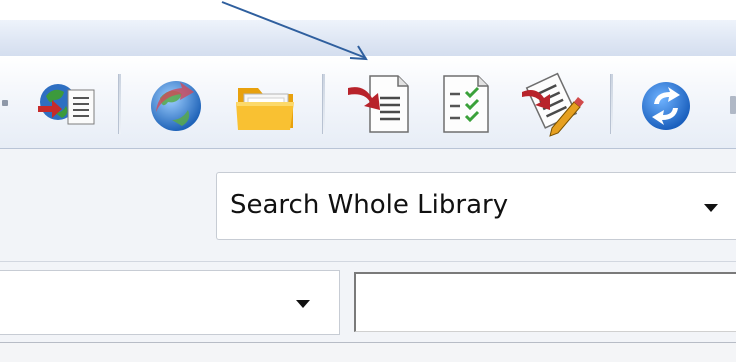  I want to click on search-scope-value: Search Whole Library, so click(369, 205).